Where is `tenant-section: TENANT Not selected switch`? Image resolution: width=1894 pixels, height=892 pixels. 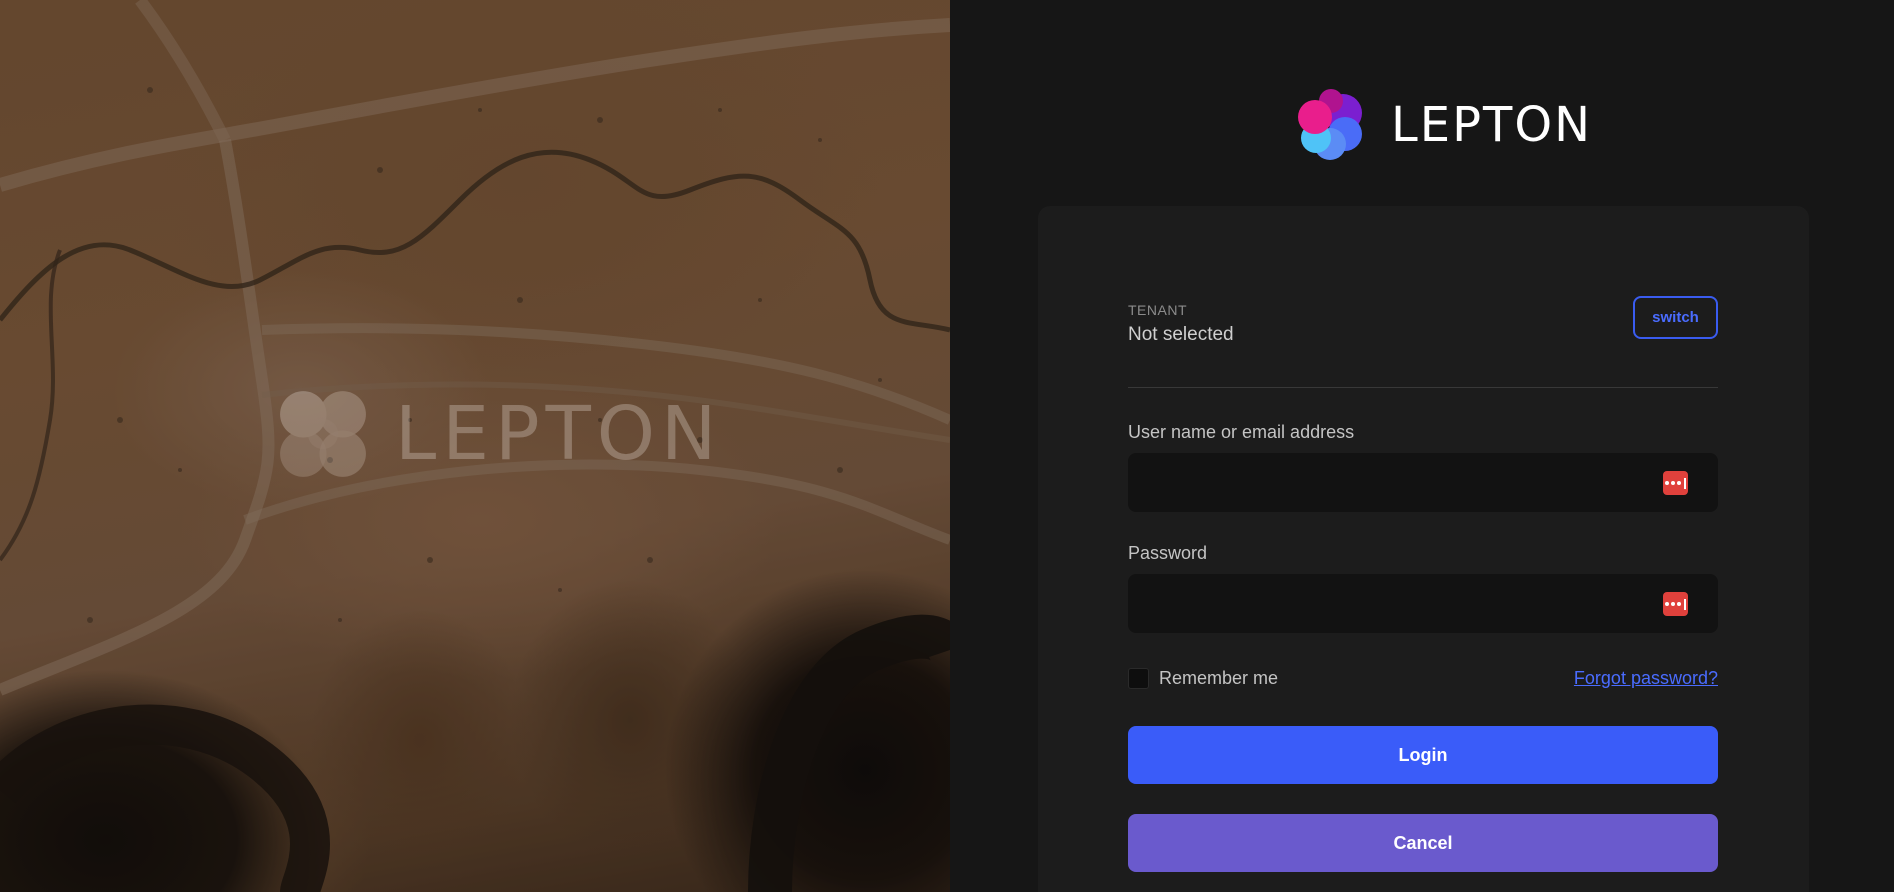 tenant-section: TENANT Not selected switch is located at coordinates (1423, 342).